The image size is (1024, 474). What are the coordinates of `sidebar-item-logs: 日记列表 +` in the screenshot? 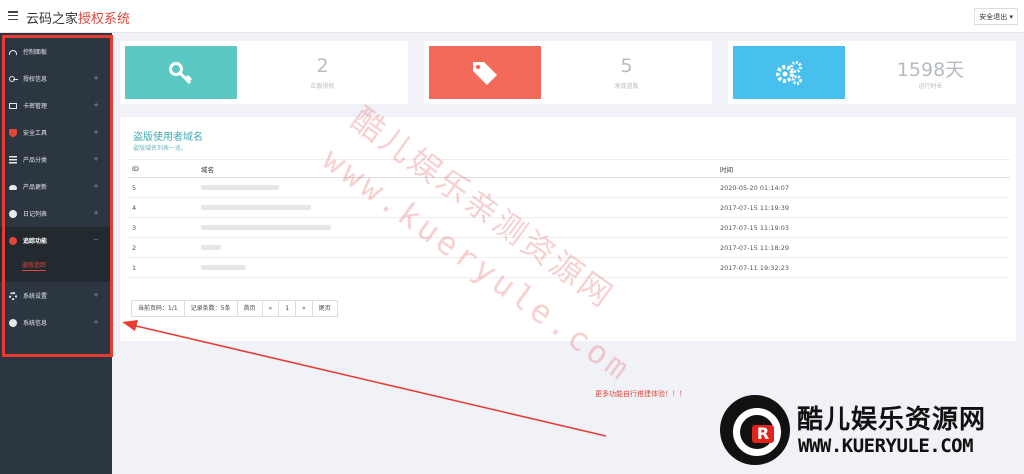 It's located at (56, 213).